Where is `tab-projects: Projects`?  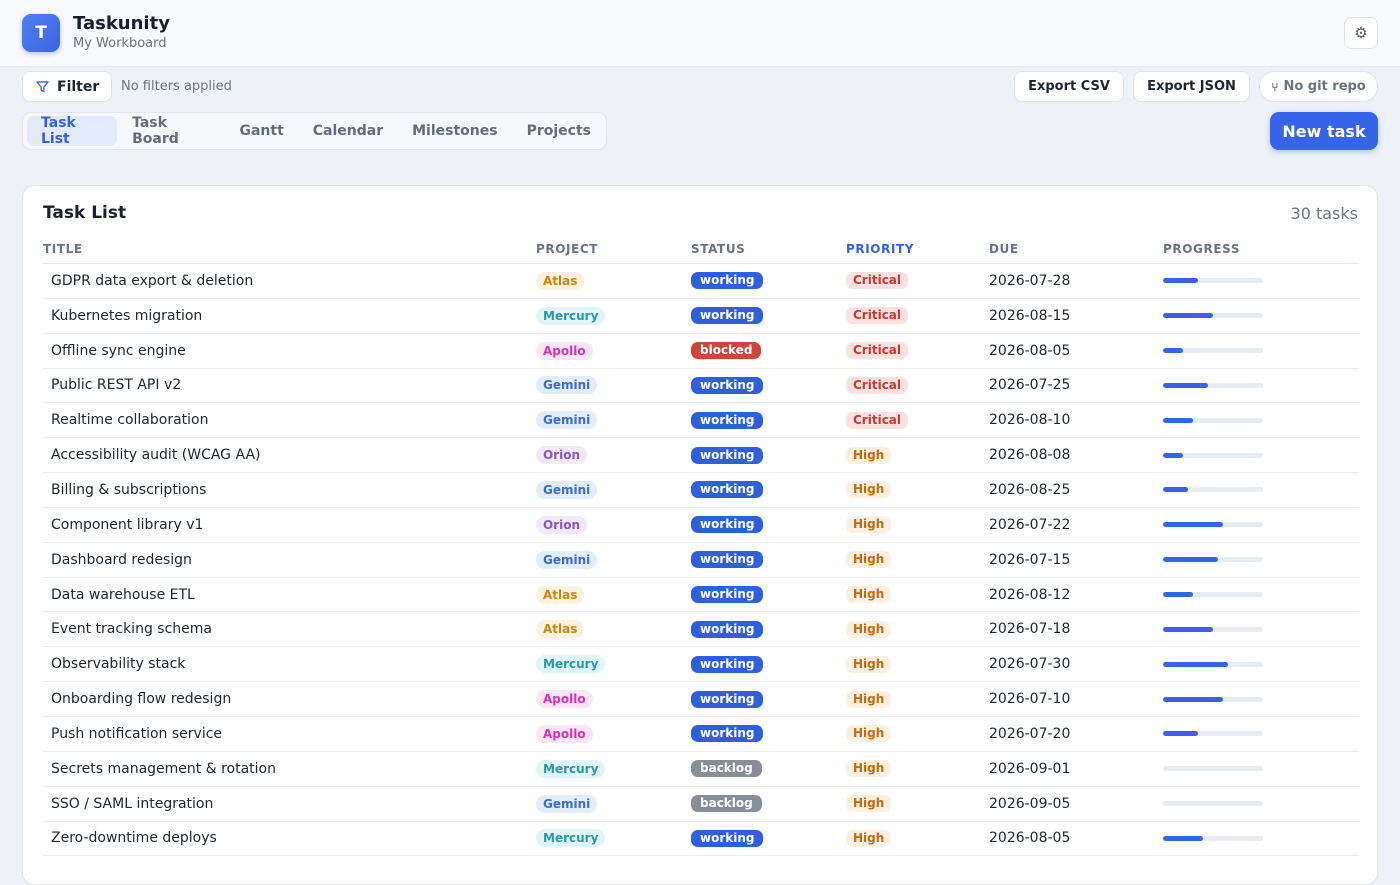 tab-projects: Projects is located at coordinates (559, 131).